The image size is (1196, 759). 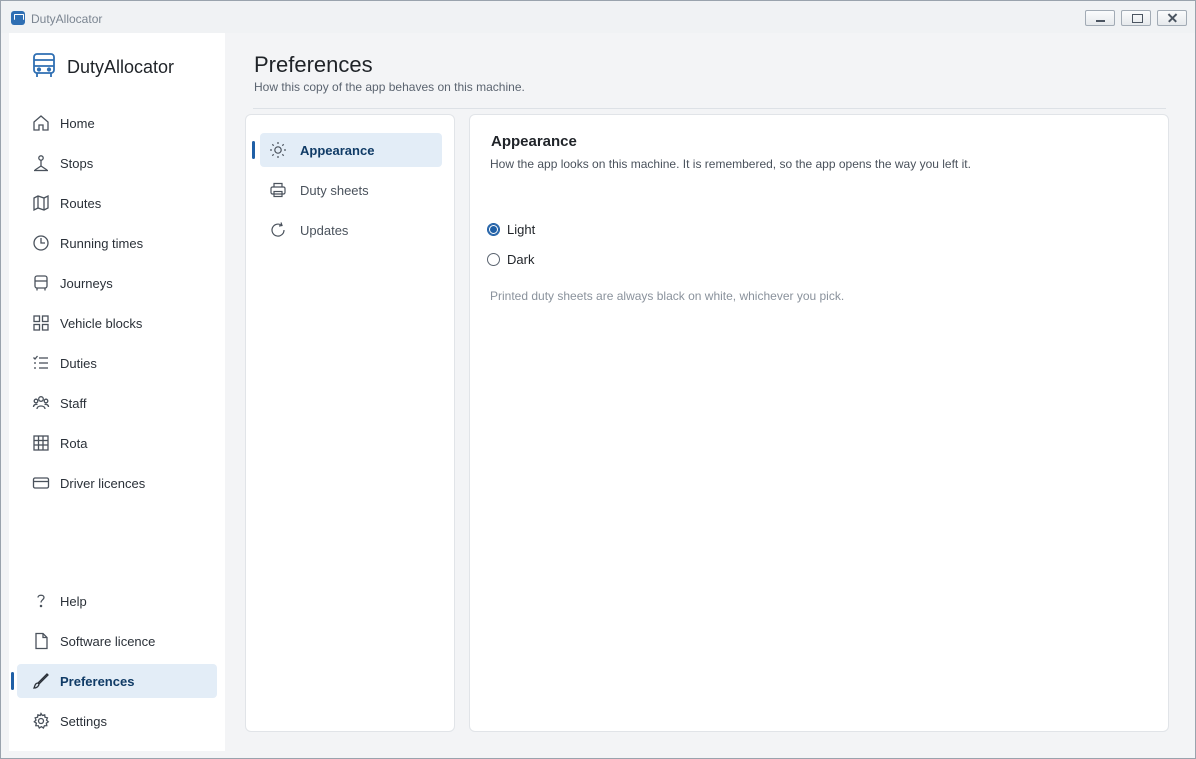 What do you see at coordinates (97, 681) in the screenshot?
I see `sidebar-item-label: Preferences` at bounding box center [97, 681].